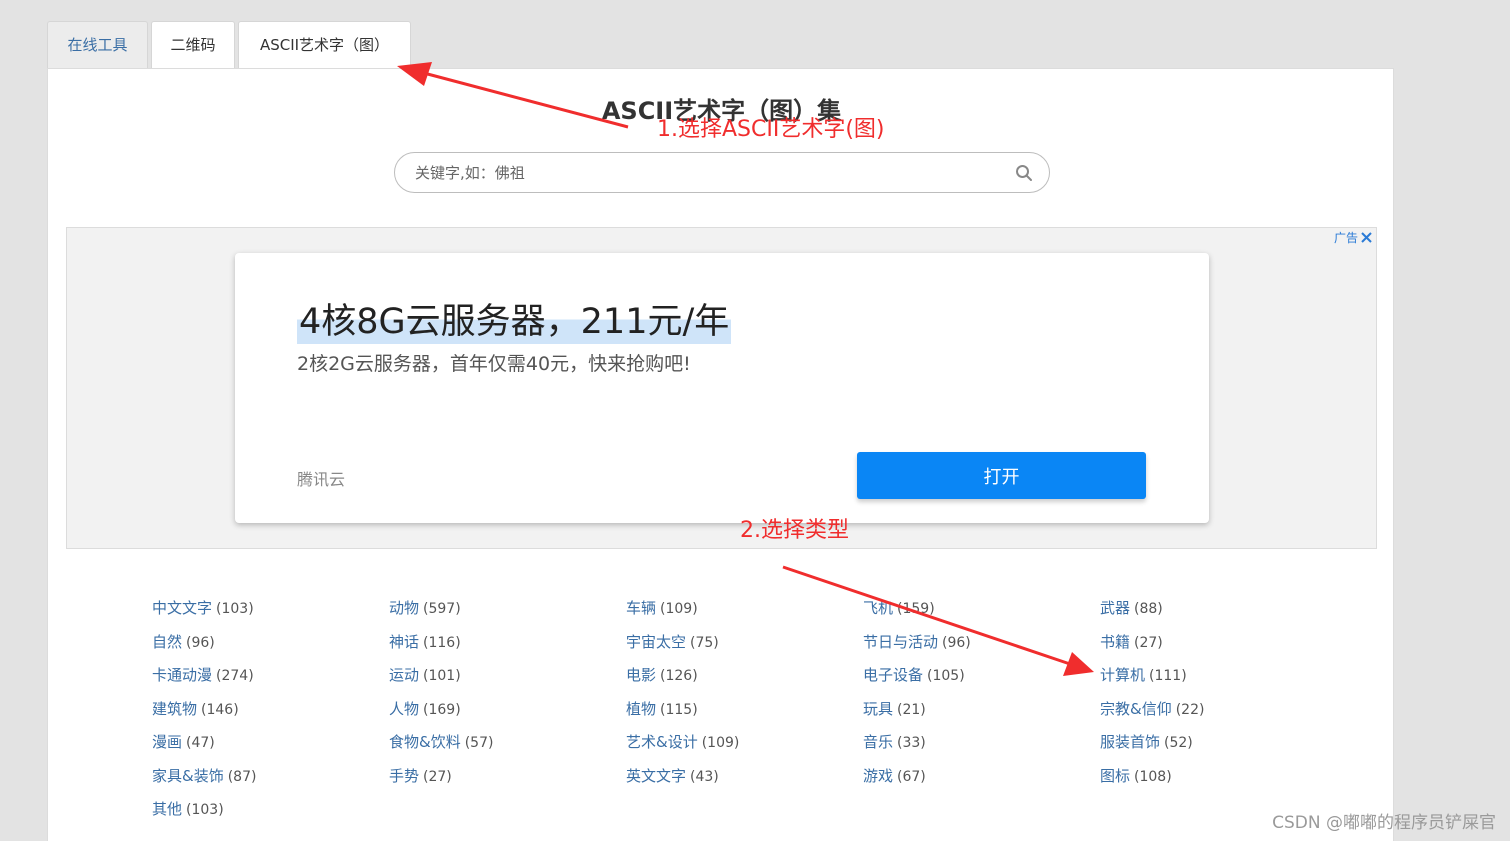 The height and width of the screenshot is (841, 1510). I want to click on tab-ascii-art: ASCII艺术字（图）, so click(324, 45).